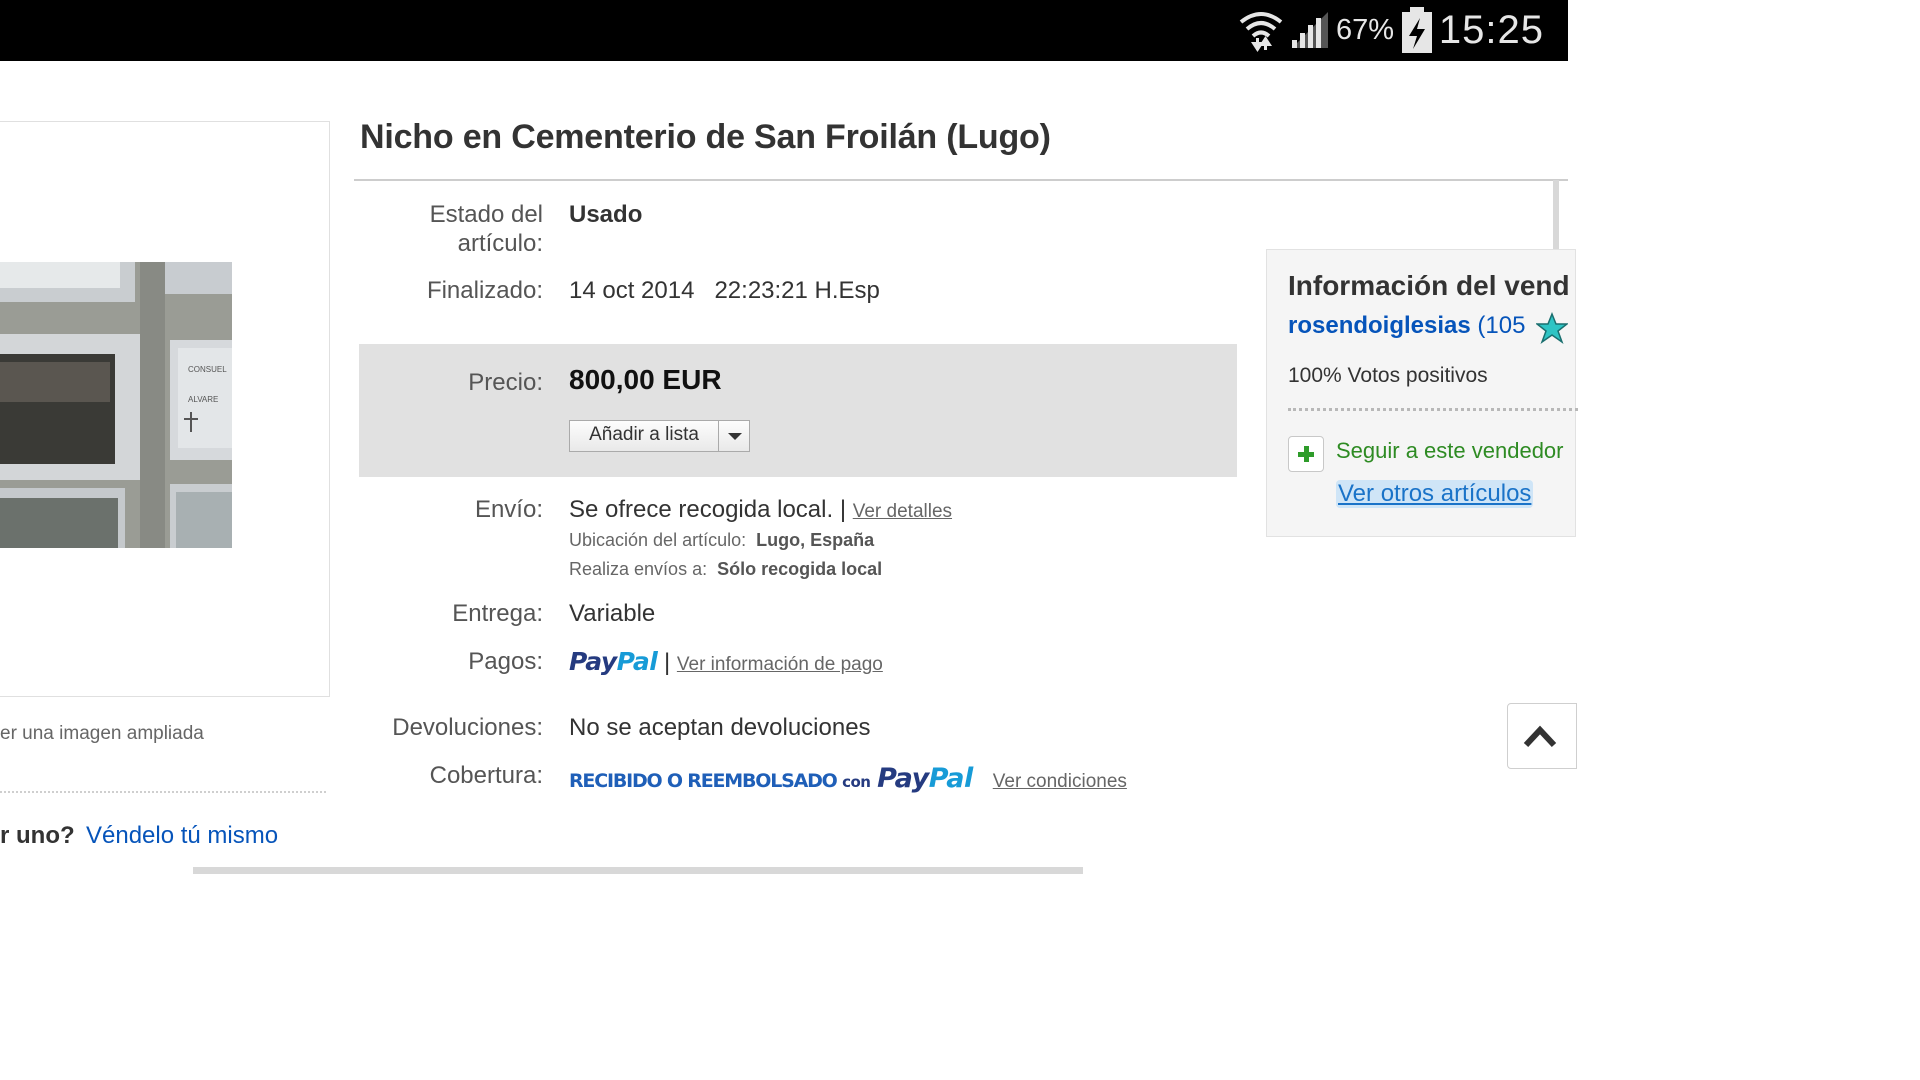 Image resolution: width=1920 pixels, height=1080 pixels. I want to click on chevron-up-icon, so click(1540, 736).